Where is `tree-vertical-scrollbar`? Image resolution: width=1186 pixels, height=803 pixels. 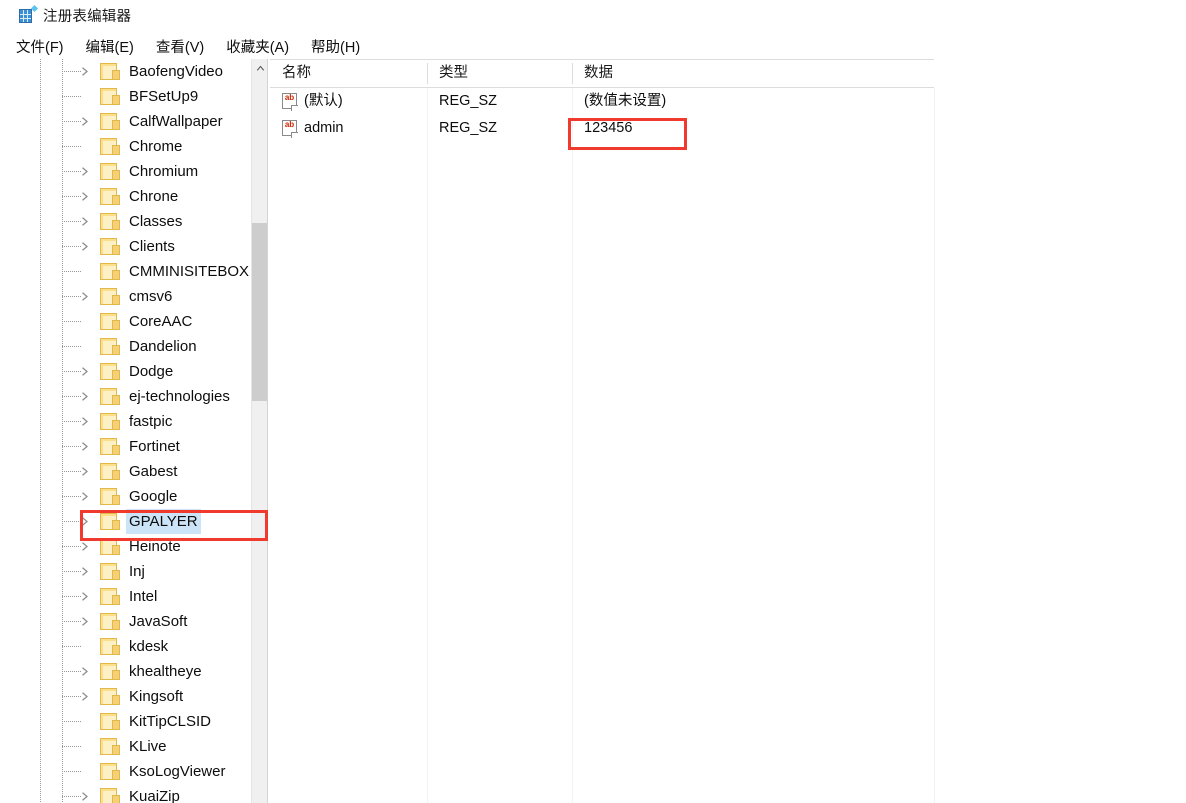
tree-vertical-scrollbar is located at coordinates (259, 431).